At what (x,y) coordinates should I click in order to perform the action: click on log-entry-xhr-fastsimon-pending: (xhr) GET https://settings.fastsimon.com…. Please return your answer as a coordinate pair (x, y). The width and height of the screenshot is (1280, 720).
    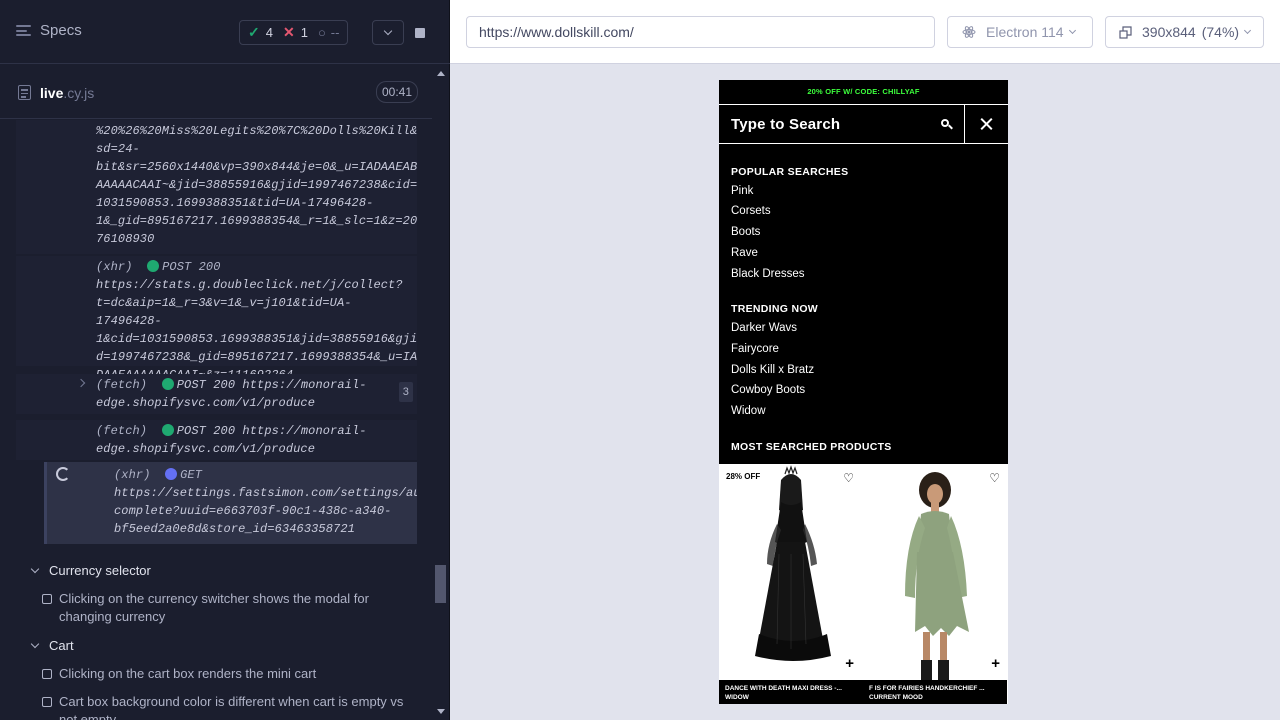
    Looking at the image, I should click on (230, 503).